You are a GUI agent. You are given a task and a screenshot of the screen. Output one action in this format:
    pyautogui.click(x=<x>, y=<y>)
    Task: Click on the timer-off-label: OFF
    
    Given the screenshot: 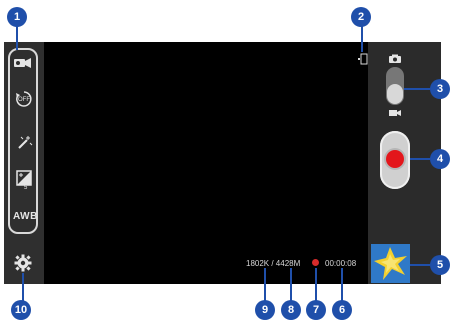 What is the action you would take?
    pyautogui.click(x=24, y=100)
    